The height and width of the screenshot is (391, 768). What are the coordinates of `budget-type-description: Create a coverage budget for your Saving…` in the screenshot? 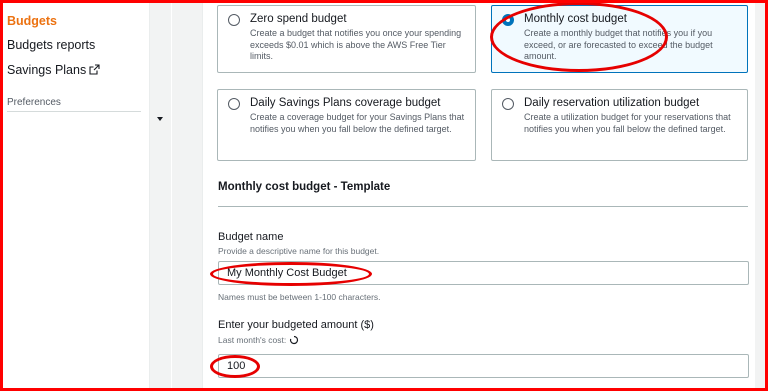 It's located at (357, 123).